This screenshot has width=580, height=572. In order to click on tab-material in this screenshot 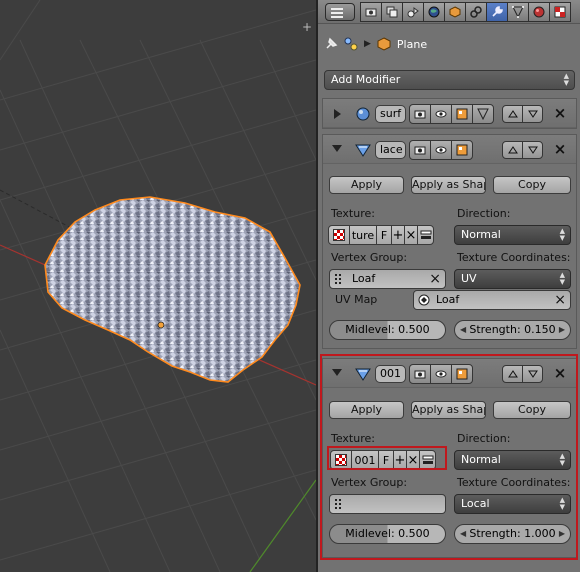, I will do `click(539, 12)`.